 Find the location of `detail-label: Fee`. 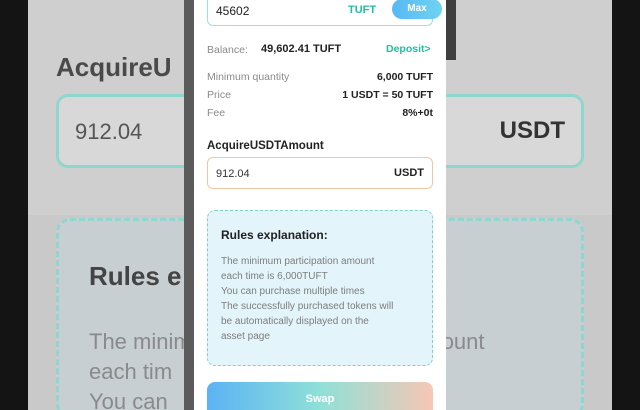

detail-label: Fee is located at coordinates (216, 113).